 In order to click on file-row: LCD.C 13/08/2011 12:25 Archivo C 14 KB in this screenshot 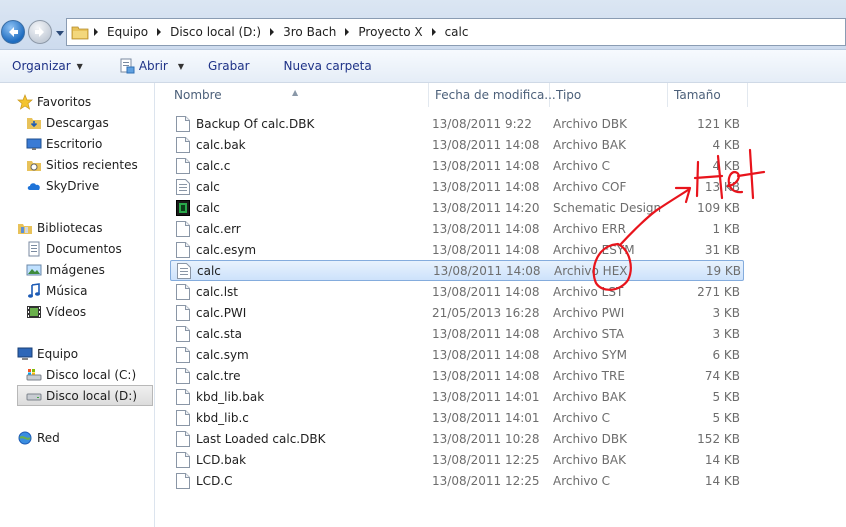, I will do `click(508, 480)`.